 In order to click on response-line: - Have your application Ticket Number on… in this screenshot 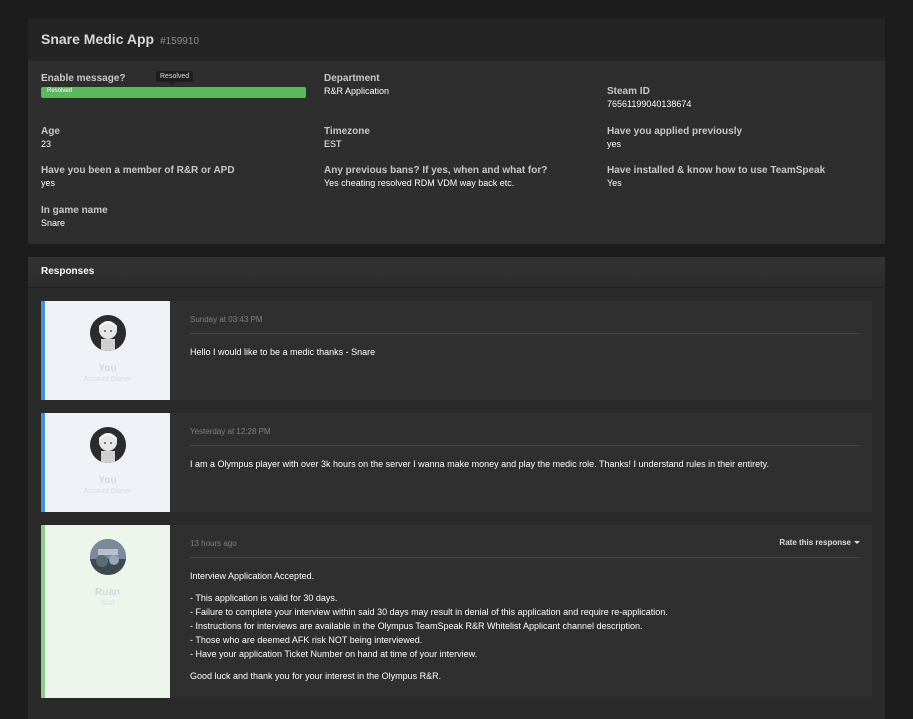, I will do `click(334, 654)`.